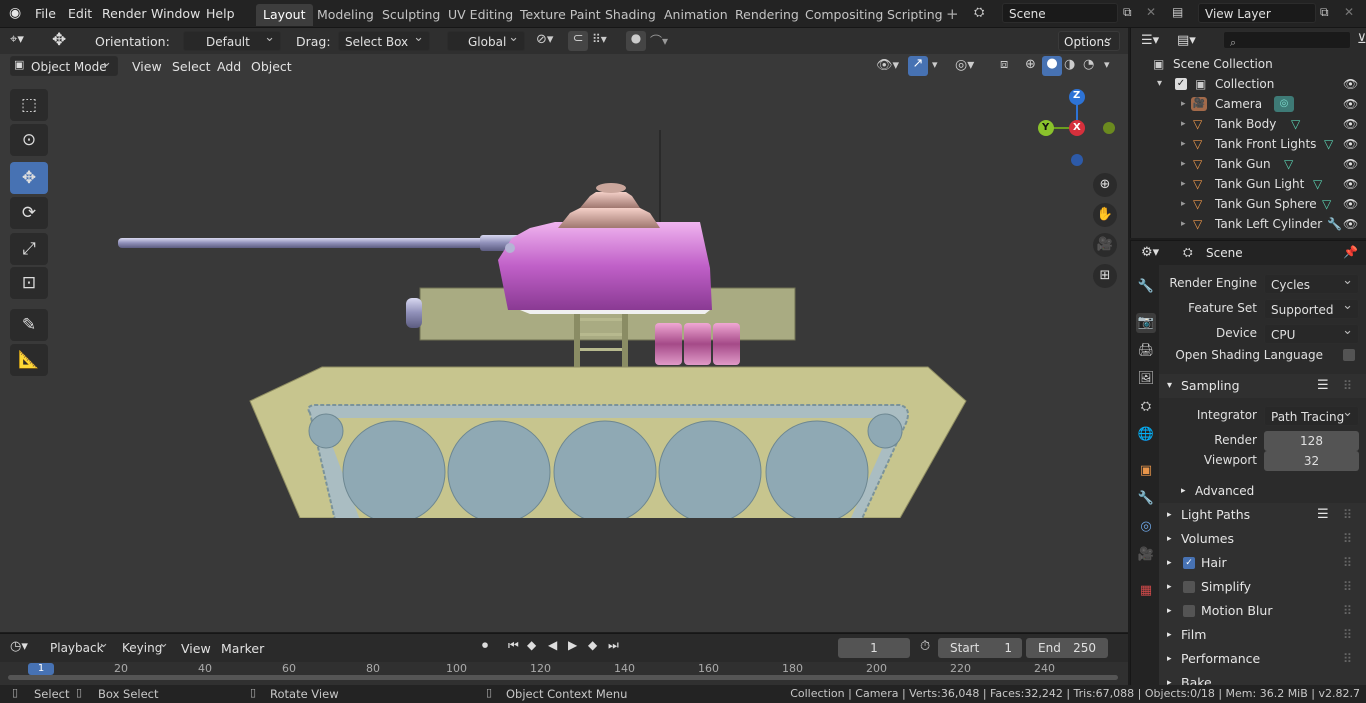 The height and width of the screenshot is (703, 1366). Describe the element at coordinates (1248, 104) in the screenshot. I see `outliner-item-camera: ▸ 🎥 Camera ◎ 👁` at that location.